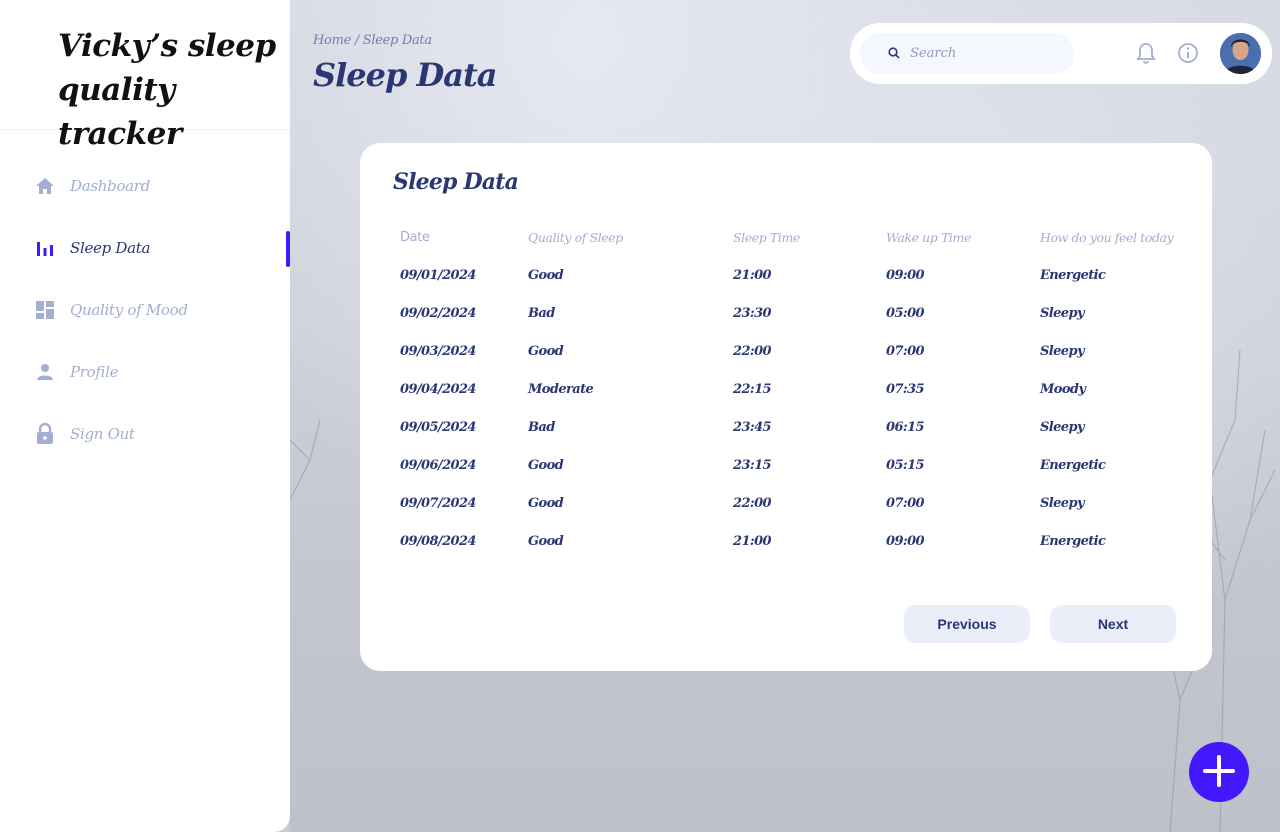  I want to click on next-button: Next, so click(1113, 624).